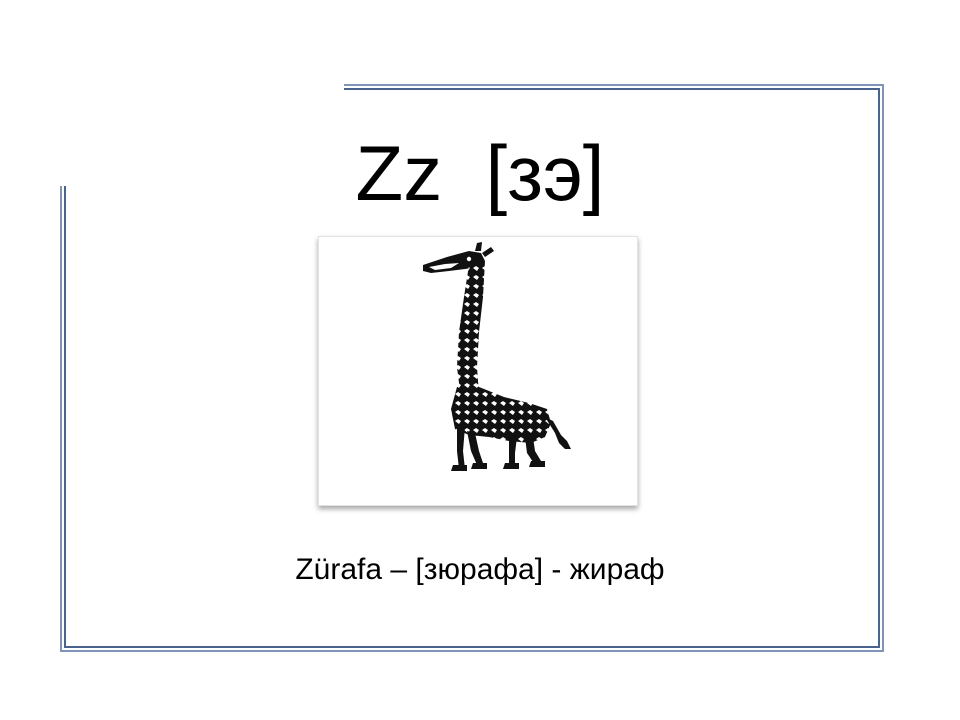 The image size is (960, 720). What do you see at coordinates (612, 89) in the screenshot?
I see `frame-top-inner` at bounding box center [612, 89].